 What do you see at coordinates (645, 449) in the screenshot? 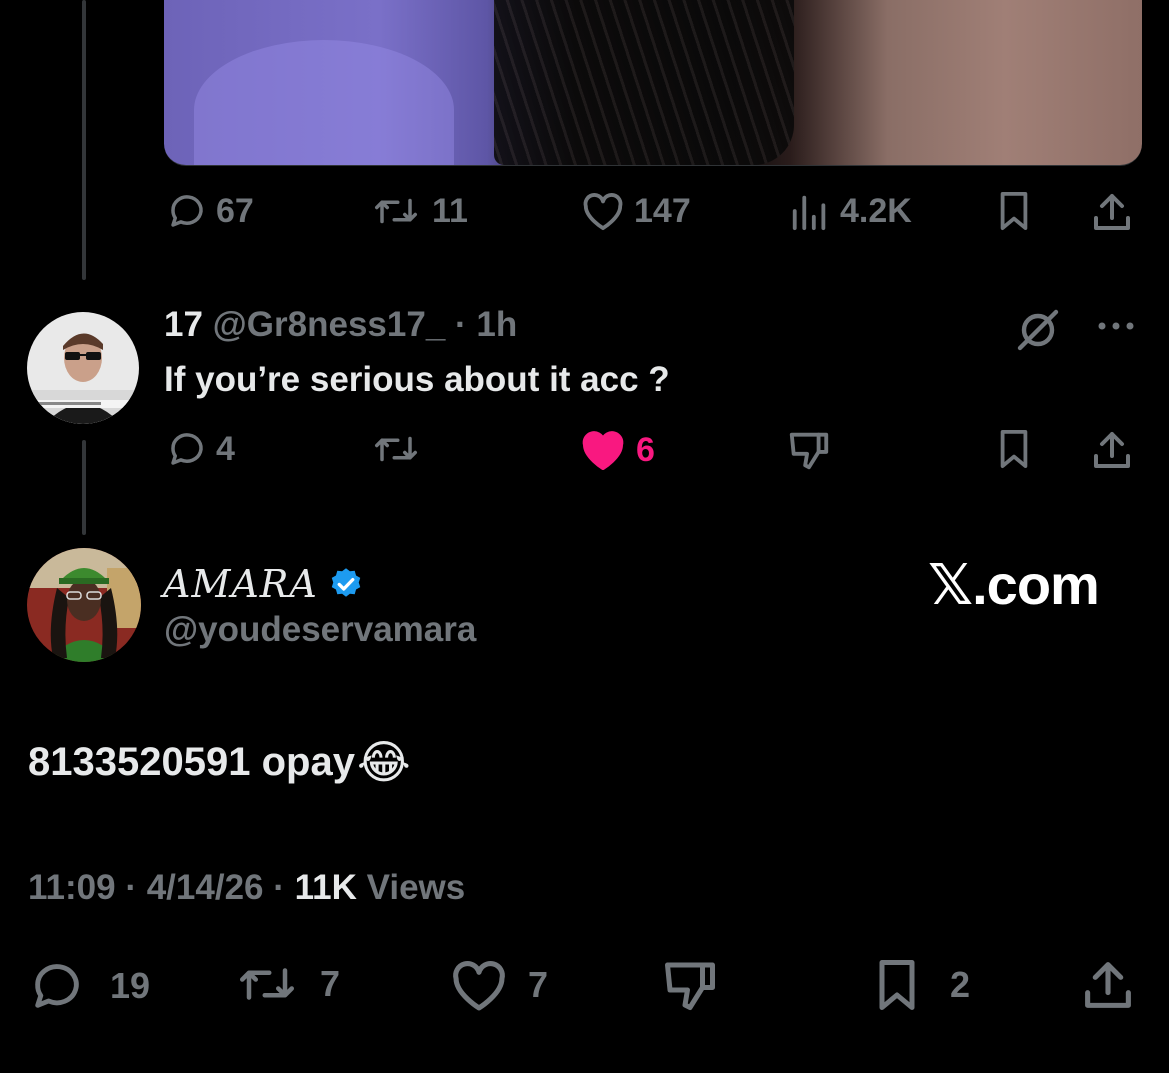
I see `like-count: 6` at bounding box center [645, 449].